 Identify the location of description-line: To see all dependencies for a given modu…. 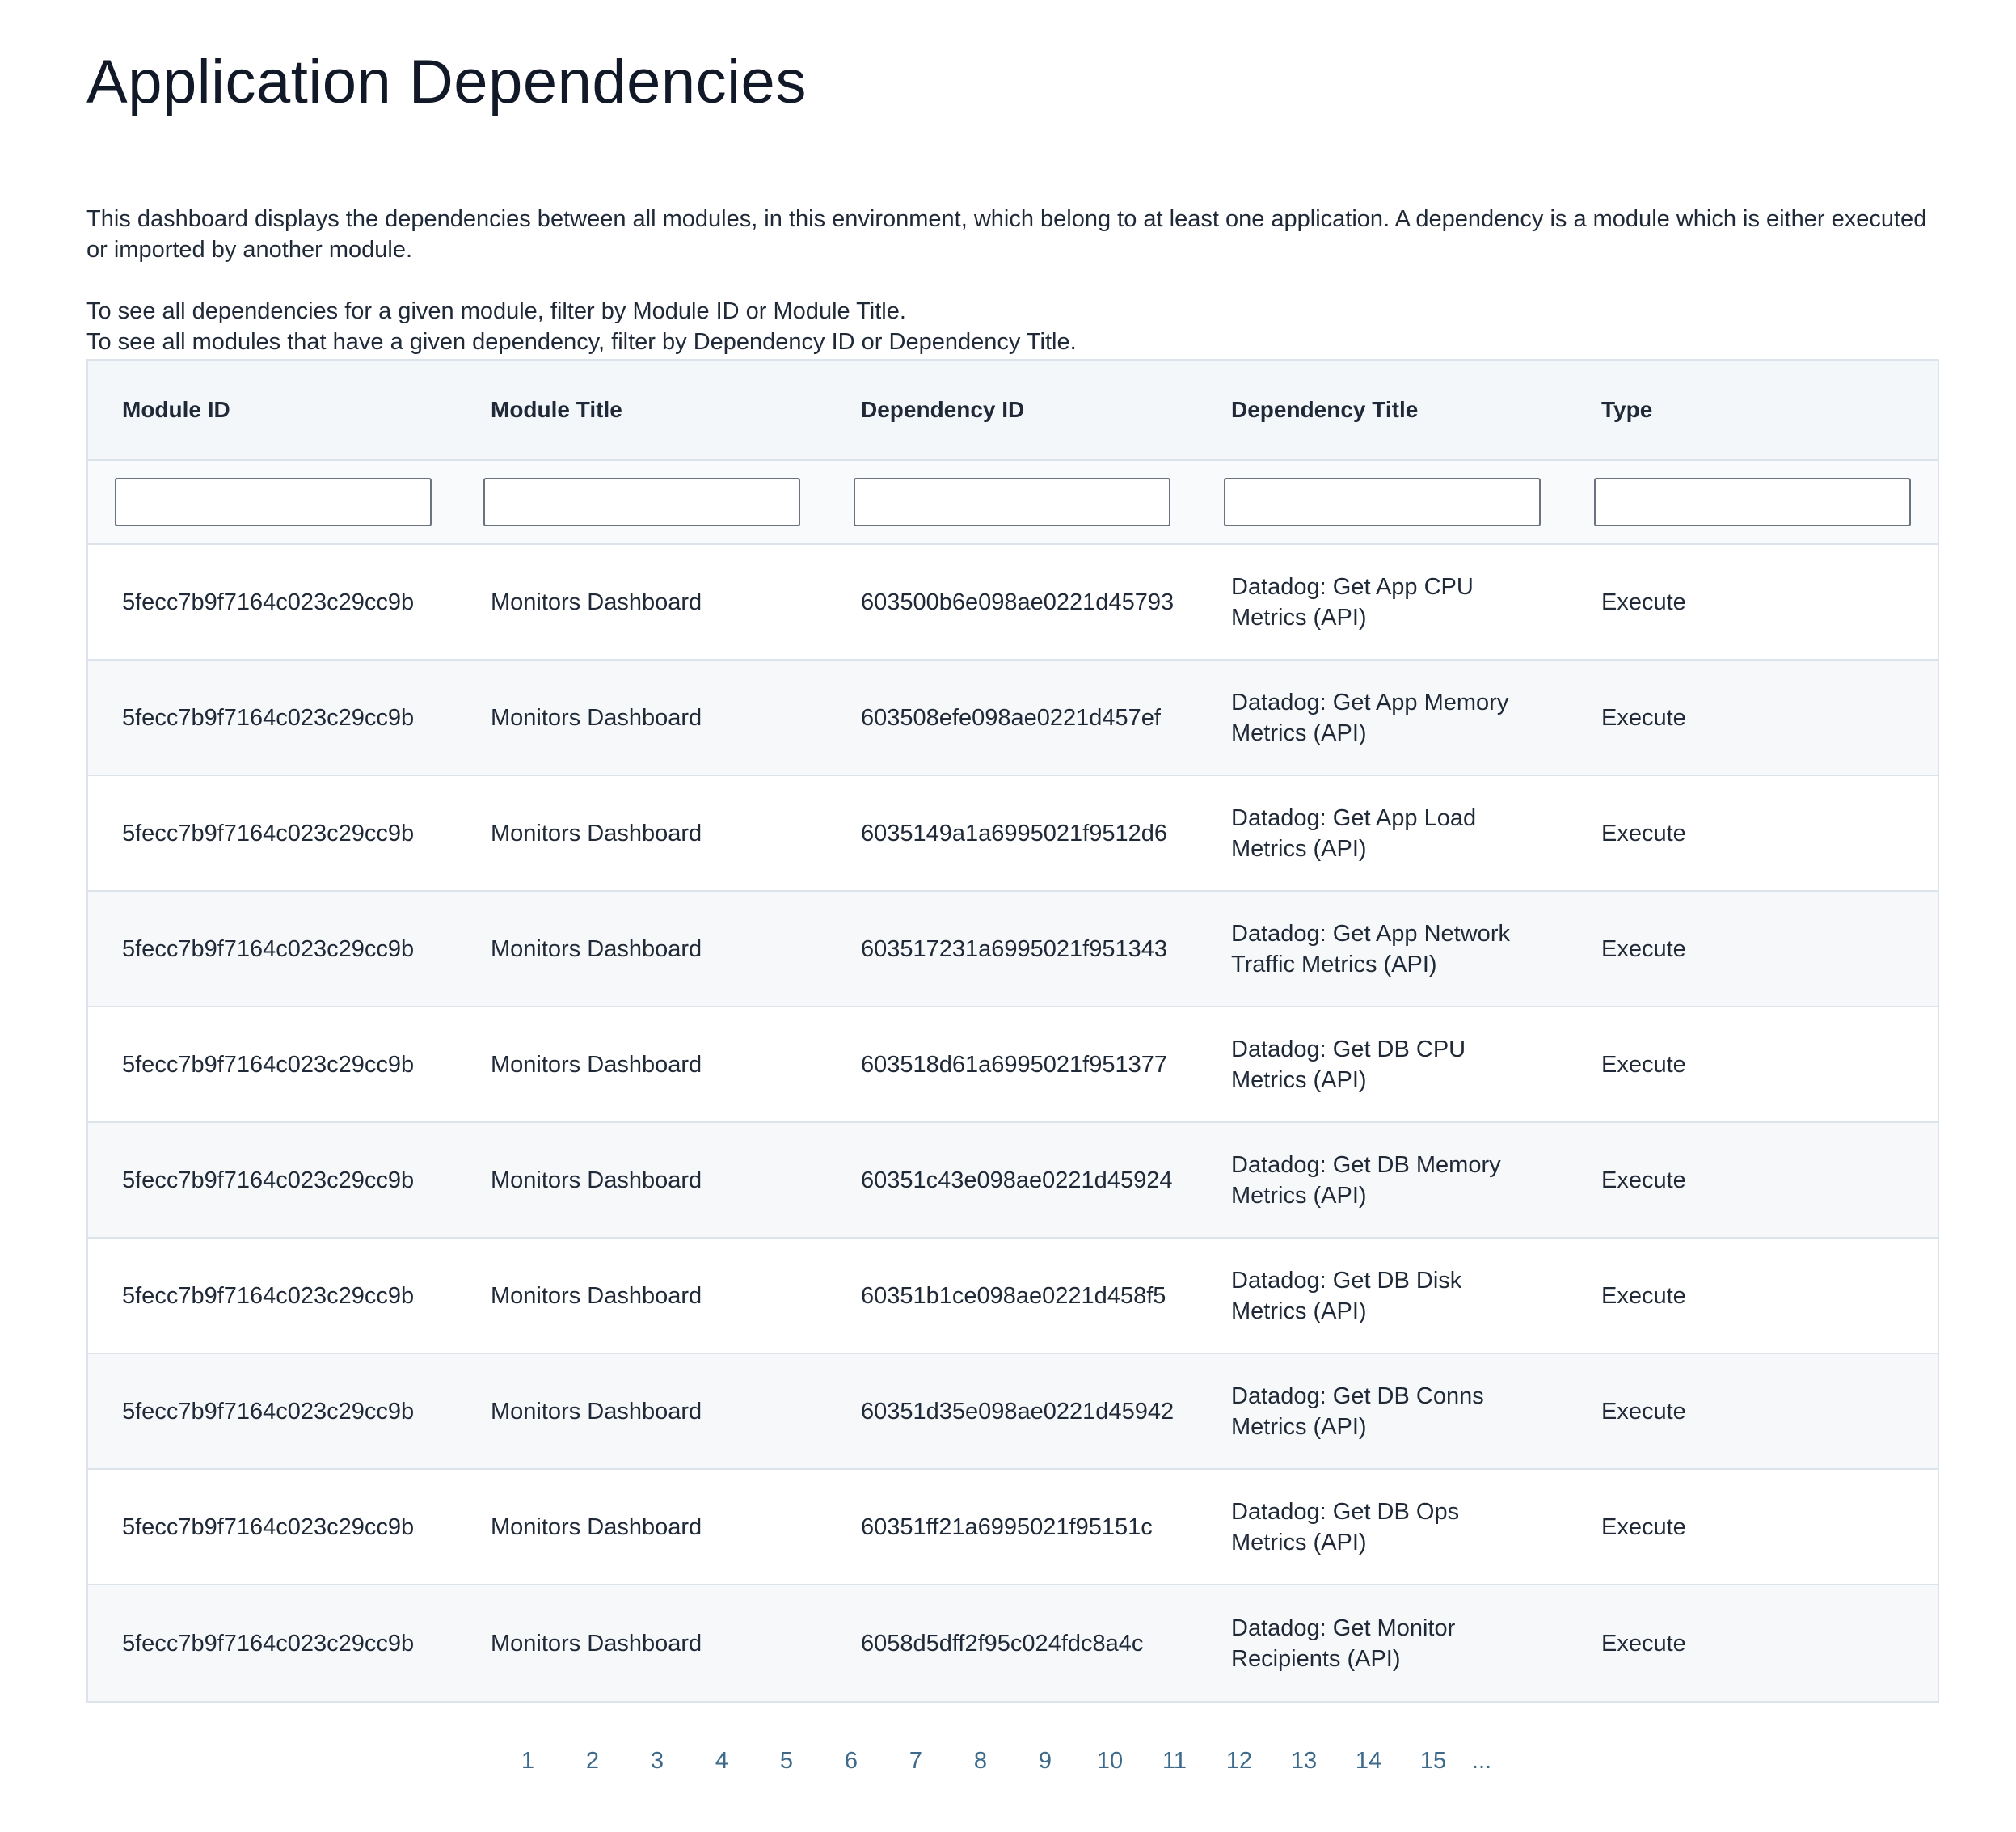
(496, 311).